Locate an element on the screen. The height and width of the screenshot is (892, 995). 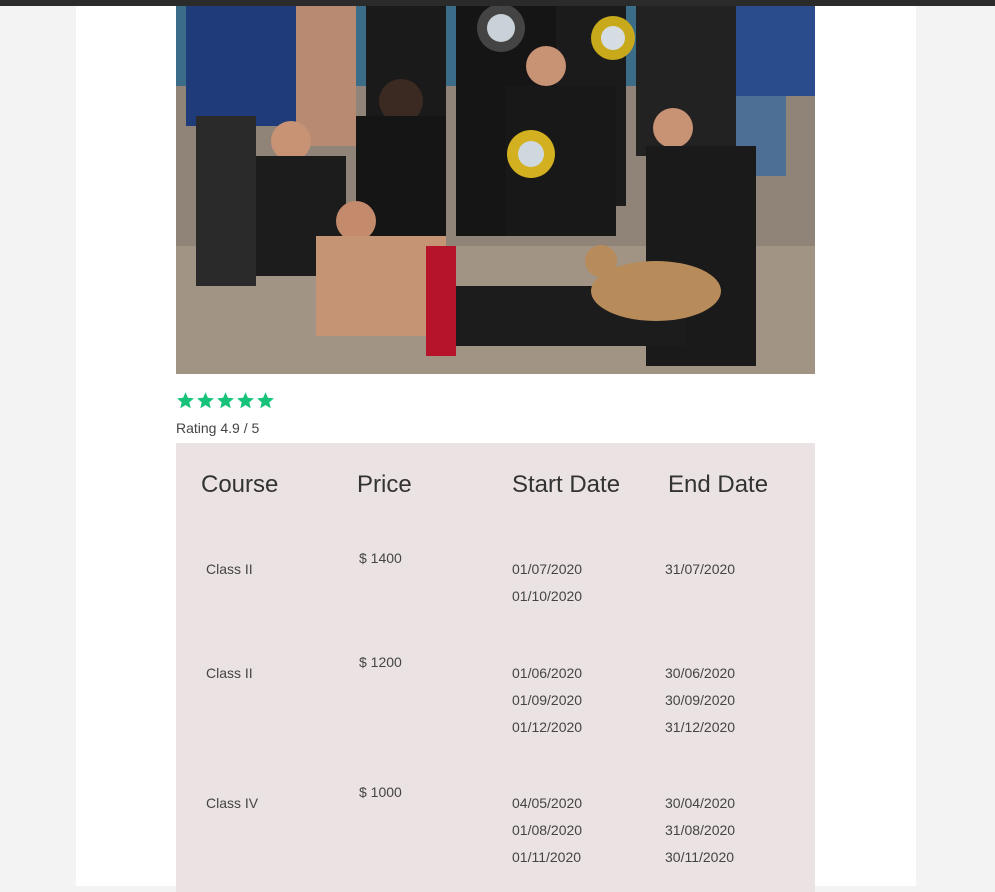
row3-end-1: 30/04/2020 is located at coordinates (700, 803).